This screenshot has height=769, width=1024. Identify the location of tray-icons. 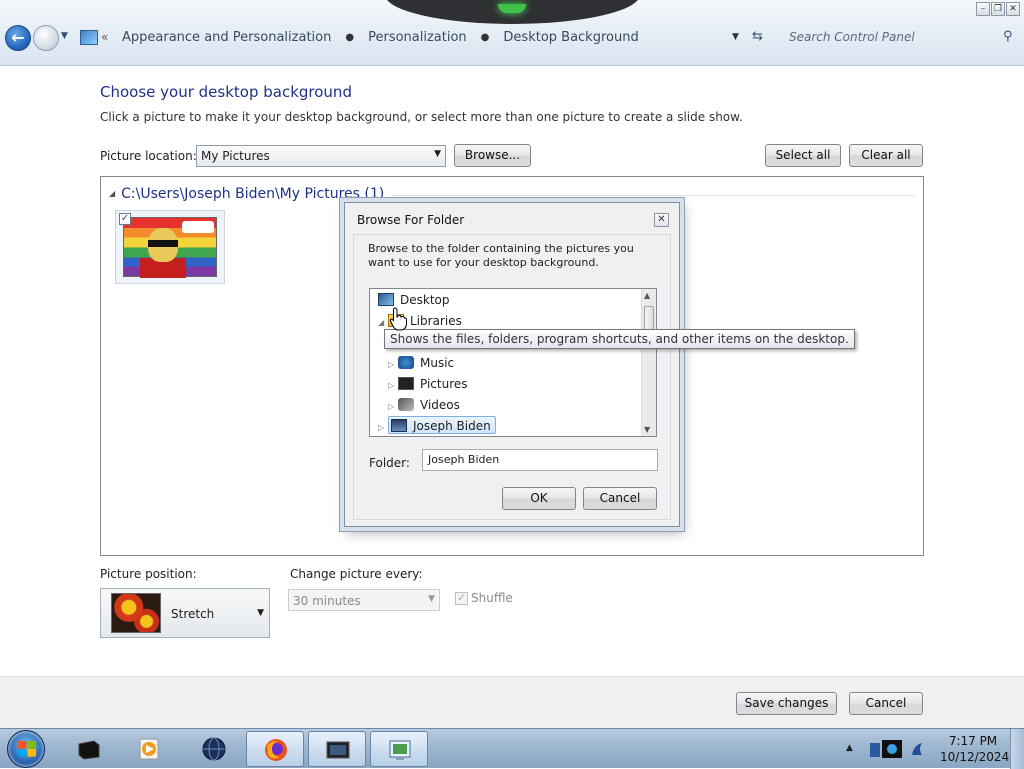
(898, 750).